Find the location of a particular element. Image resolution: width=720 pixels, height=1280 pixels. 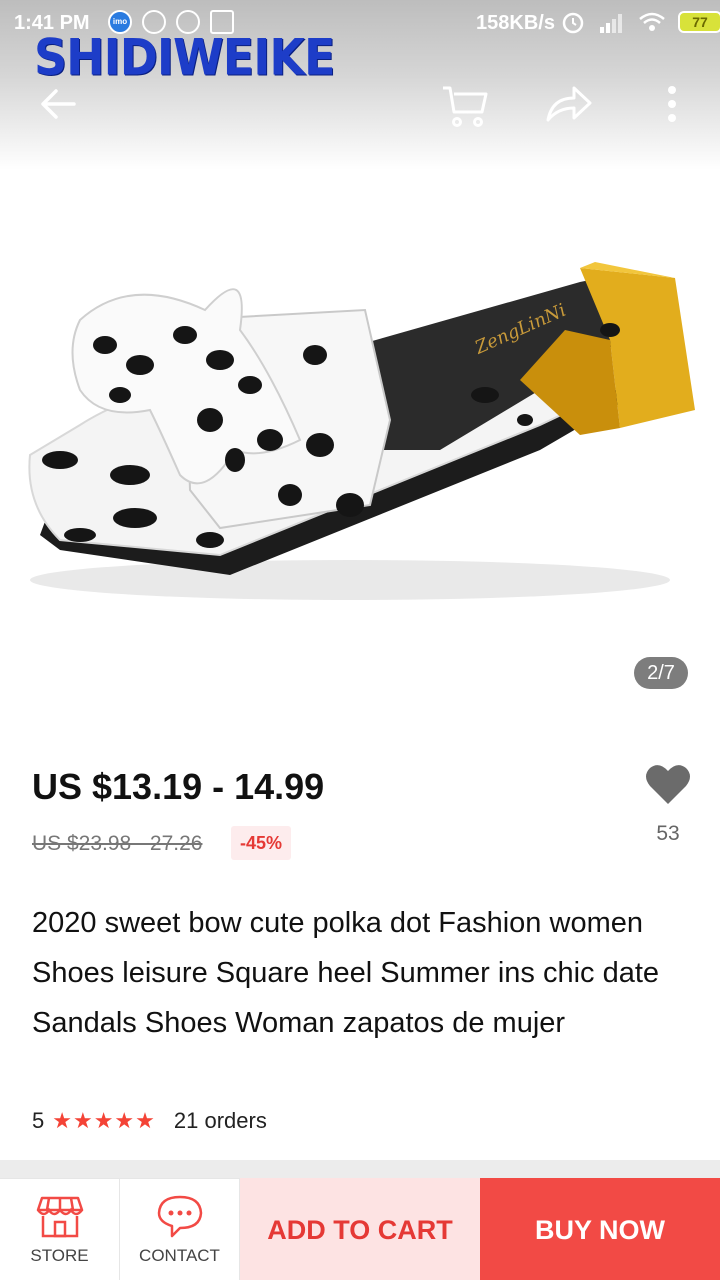

product-price: US $13.19 - 14.99 is located at coordinates (178, 786).